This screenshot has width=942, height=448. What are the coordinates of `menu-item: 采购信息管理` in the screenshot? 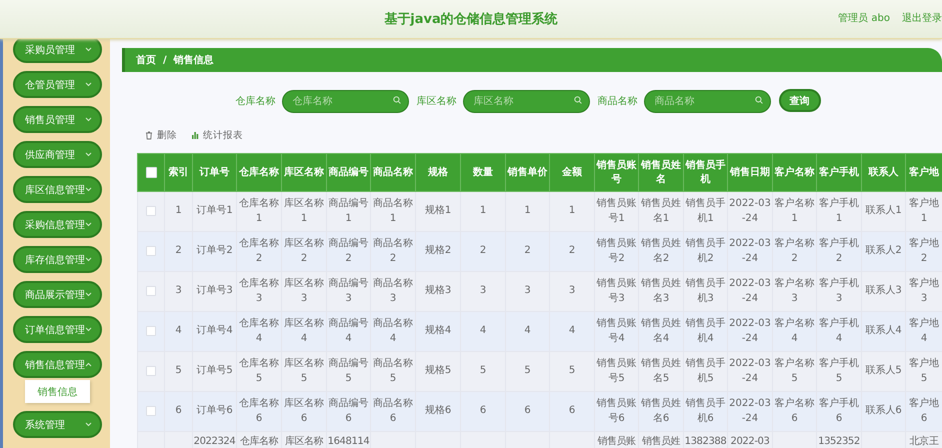 It's located at (57, 224).